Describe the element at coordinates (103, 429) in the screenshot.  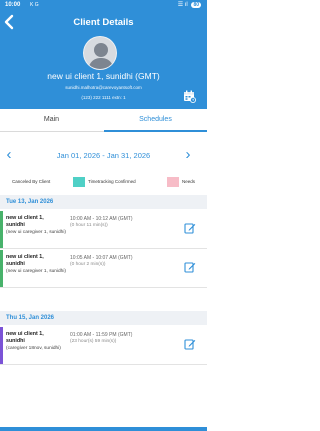
I see `bottom-edge-bar` at that location.